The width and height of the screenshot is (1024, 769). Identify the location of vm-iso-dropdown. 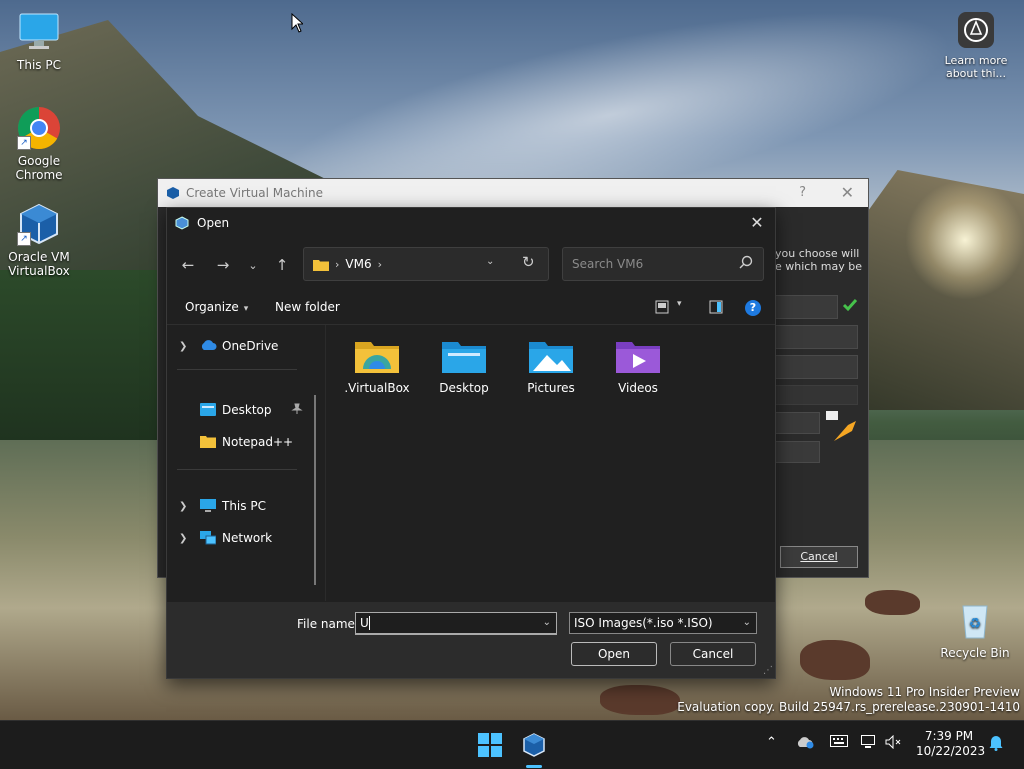
(814, 367).